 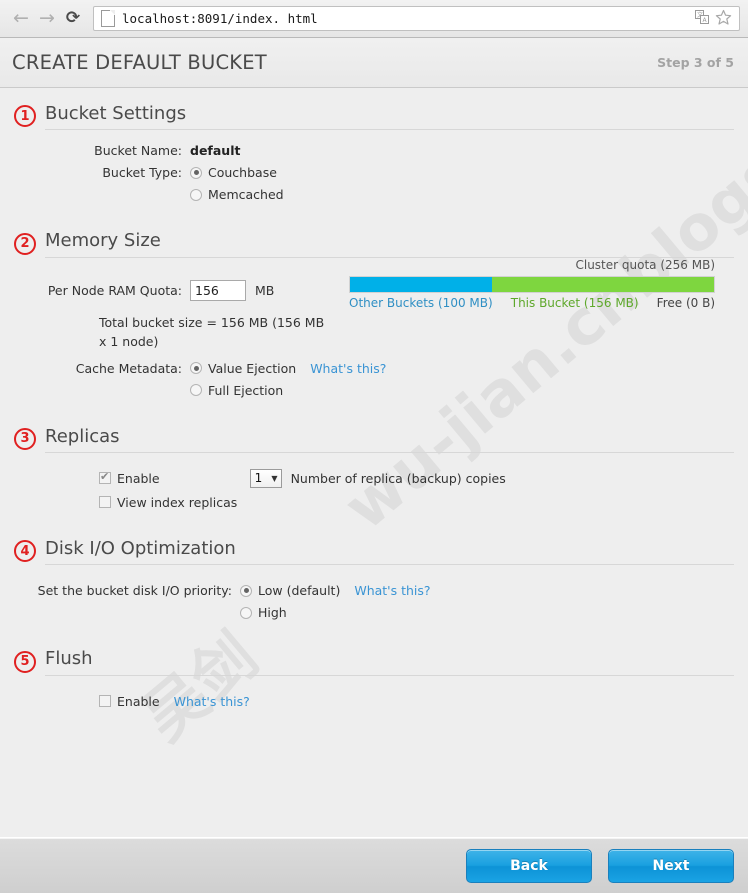 I want to click on cache-metadata-row-full: Full Ejection, so click(x=374, y=390).